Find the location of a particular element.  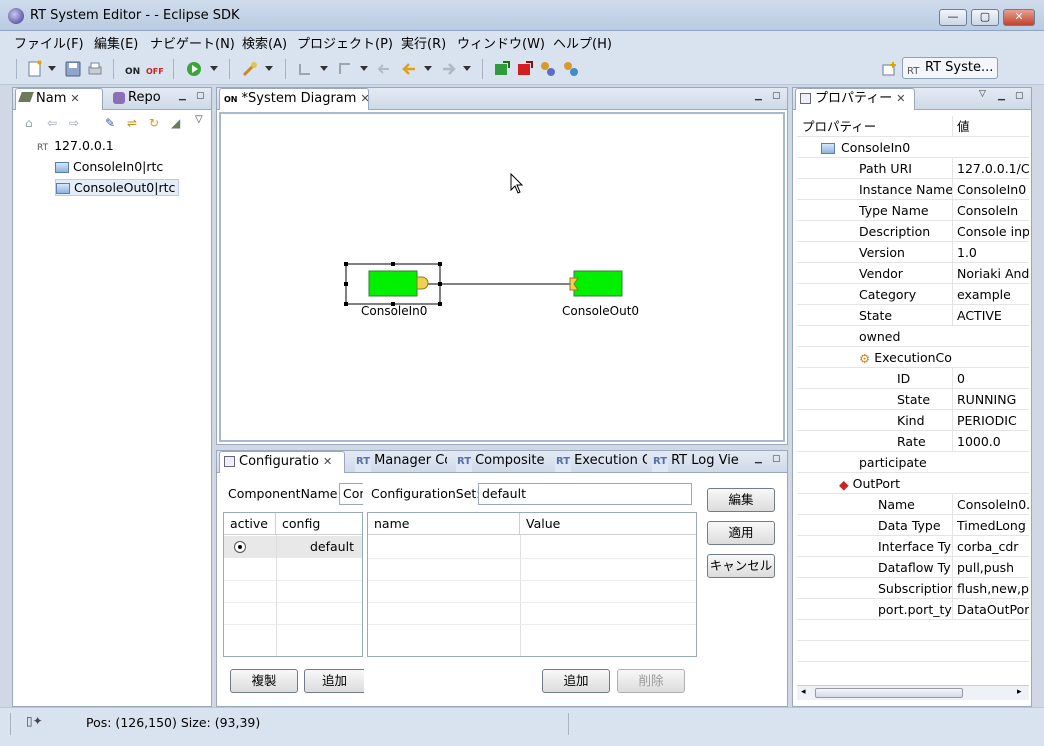

property-row: ⚙ ExecutionCo is located at coordinates (913, 357).